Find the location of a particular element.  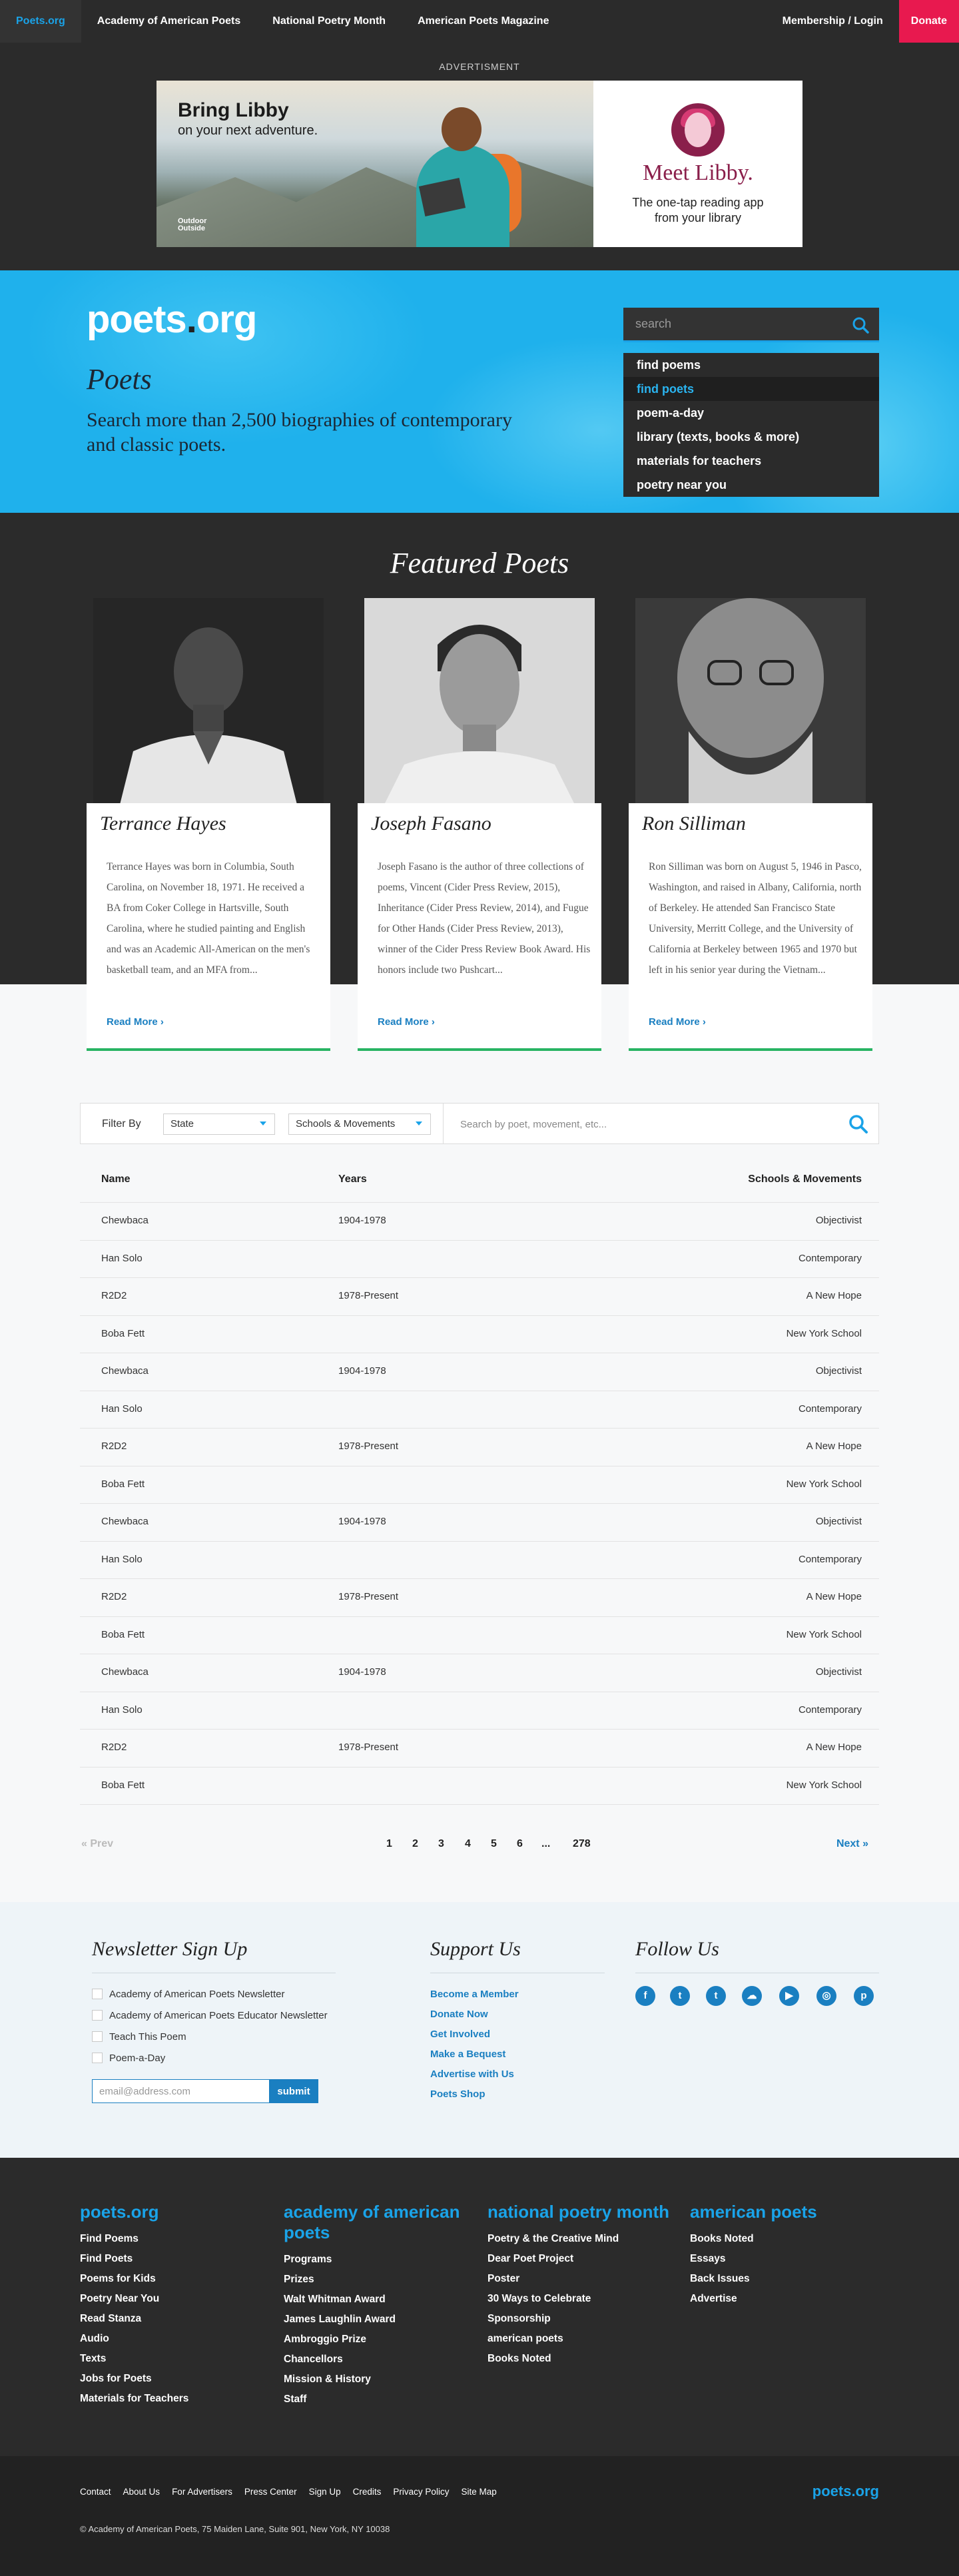

menu-poetry-near-you: poetry near you is located at coordinates (751, 485).